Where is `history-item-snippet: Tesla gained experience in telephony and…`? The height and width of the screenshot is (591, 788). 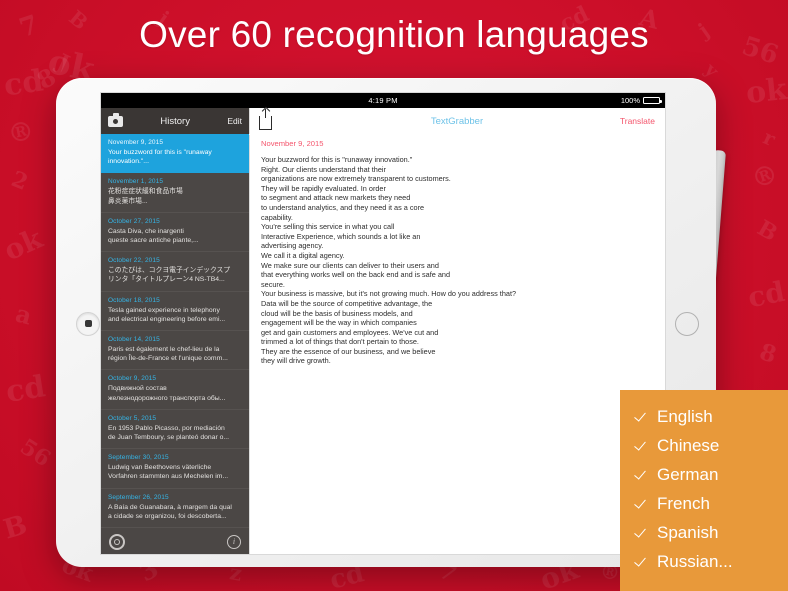 history-item-snippet: Tesla gained experience in telephony and… is located at coordinates (167, 314).